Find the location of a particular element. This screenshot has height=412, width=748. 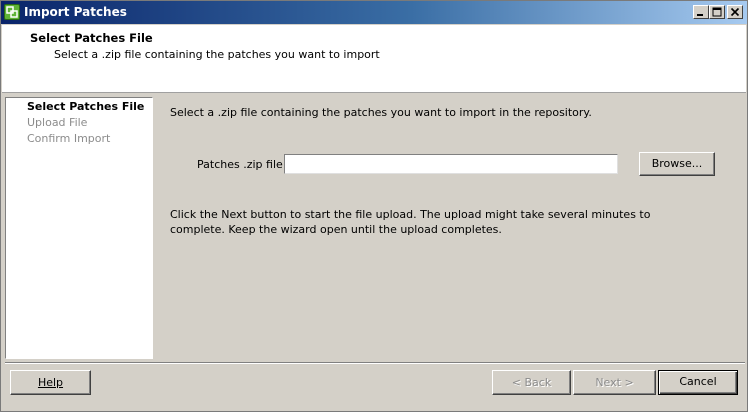

maximize-button is located at coordinates (717, 12).